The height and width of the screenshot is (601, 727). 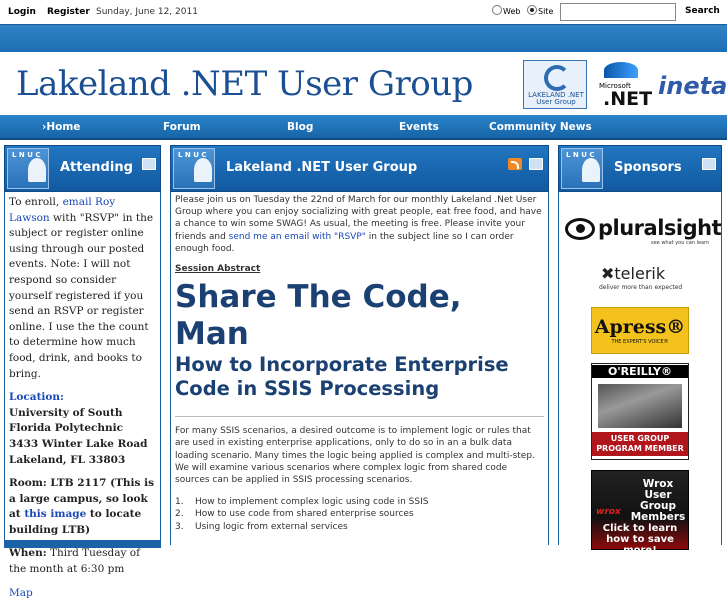 What do you see at coordinates (218, 269) in the screenshot?
I see `session-abstract-heading: Session Abstract` at bounding box center [218, 269].